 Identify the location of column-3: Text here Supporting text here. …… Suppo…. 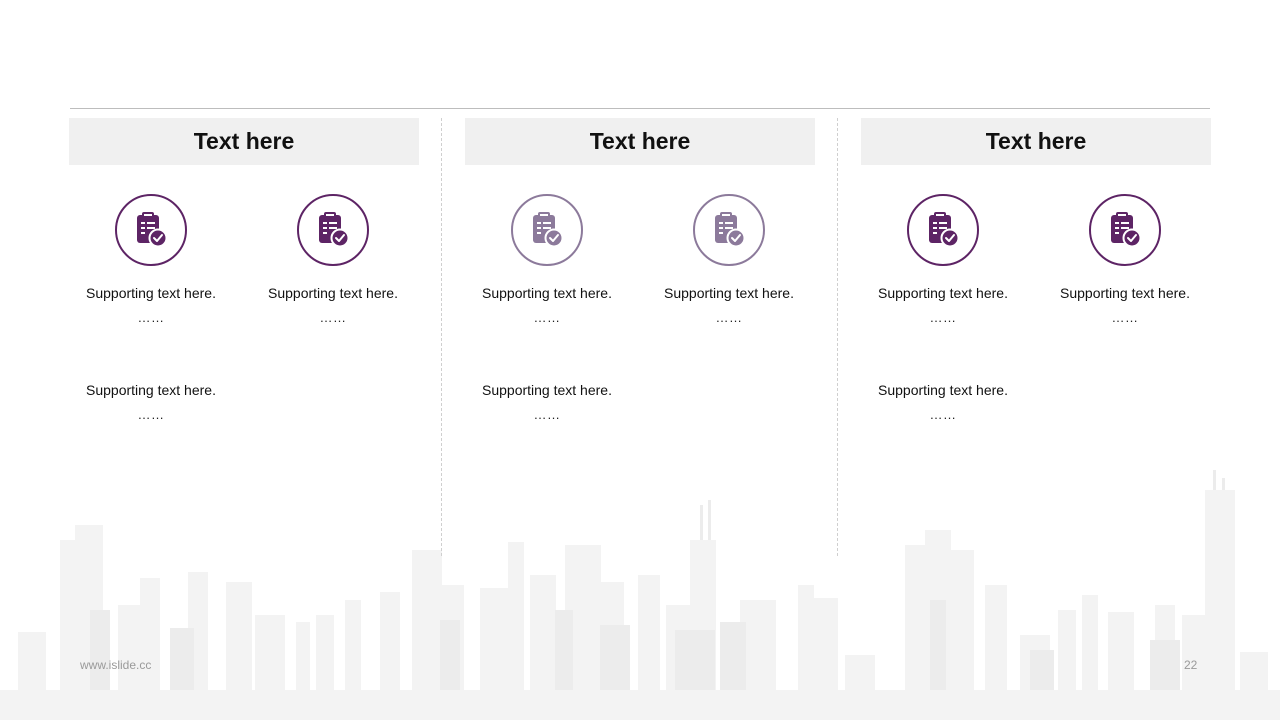
(1036, 278).